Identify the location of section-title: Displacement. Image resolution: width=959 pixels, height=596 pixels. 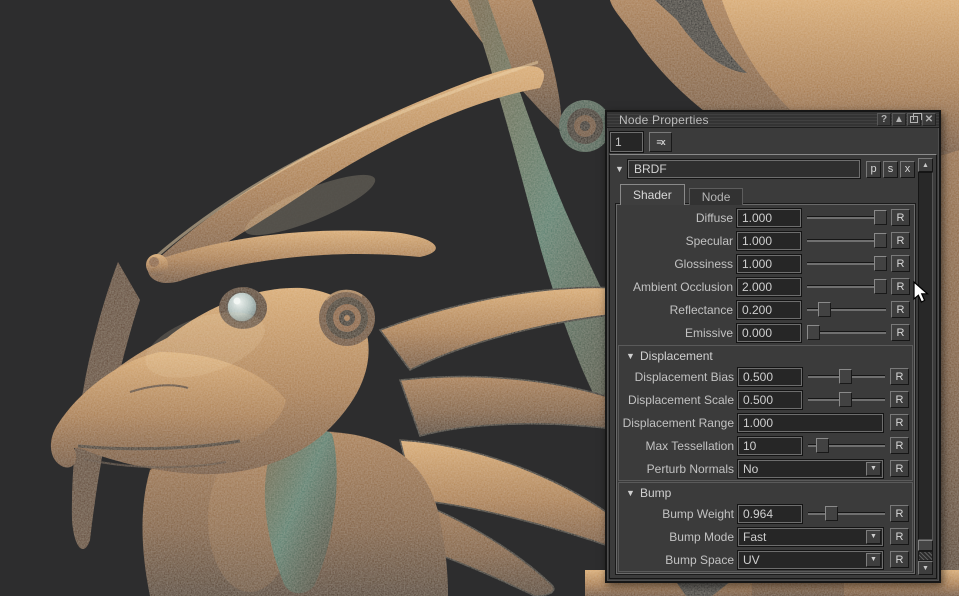
(676, 355).